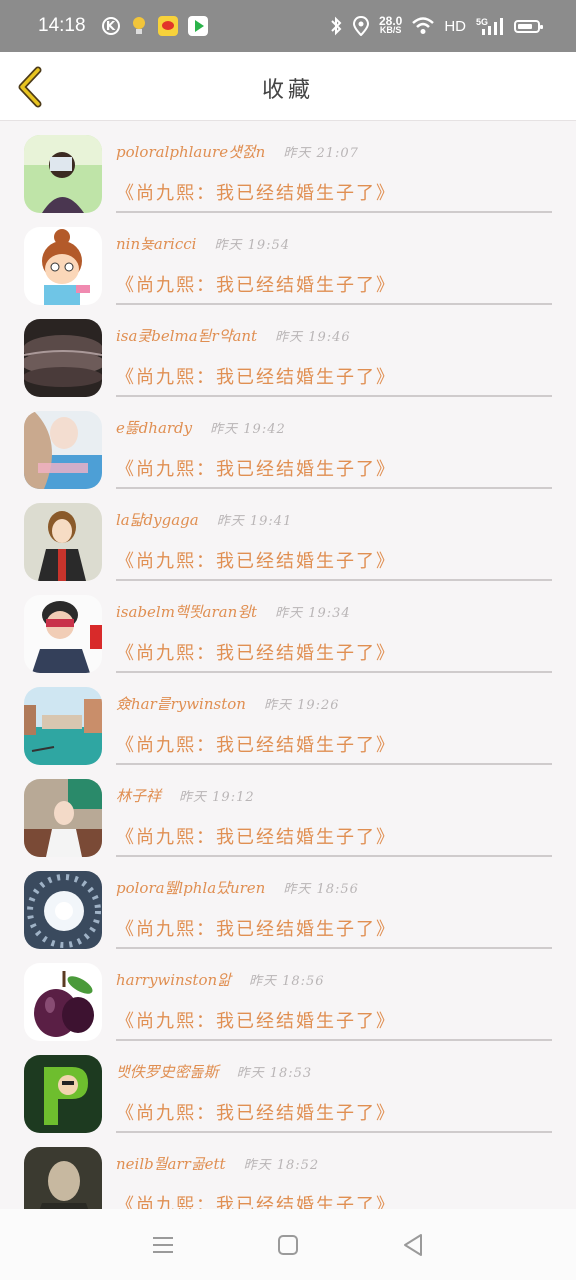 Image resolution: width=576 pixels, height=1280 pixels. Describe the element at coordinates (139, 26) in the screenshot. I see `lightbulb-icon` at that location.